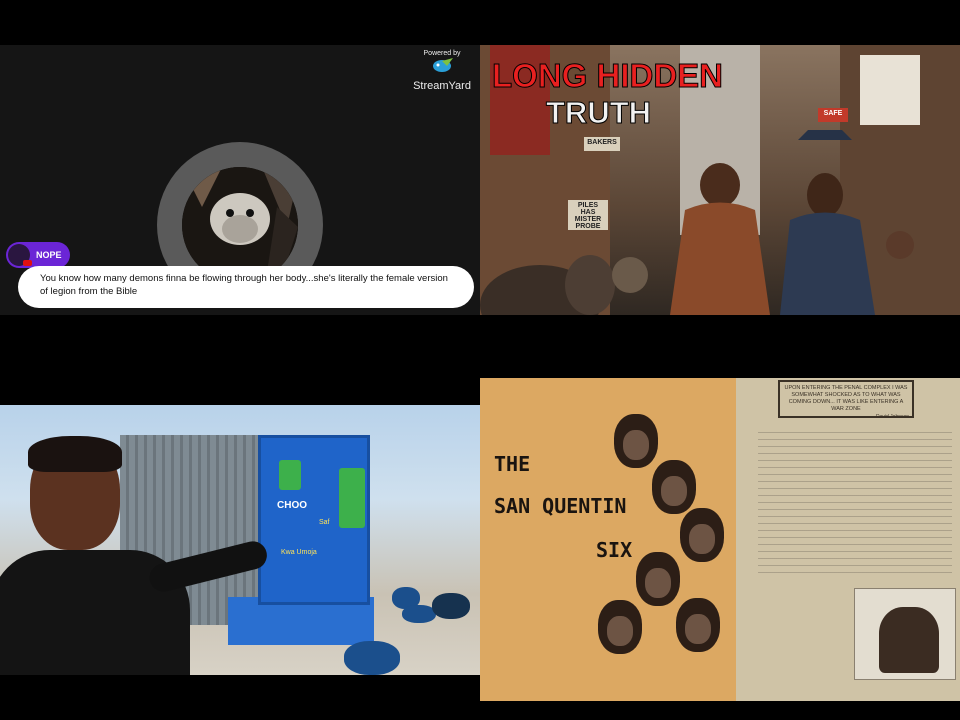 The width and height of the screenshot is (960, 720). I want to click on commenter-avatar, so click(20, 255).